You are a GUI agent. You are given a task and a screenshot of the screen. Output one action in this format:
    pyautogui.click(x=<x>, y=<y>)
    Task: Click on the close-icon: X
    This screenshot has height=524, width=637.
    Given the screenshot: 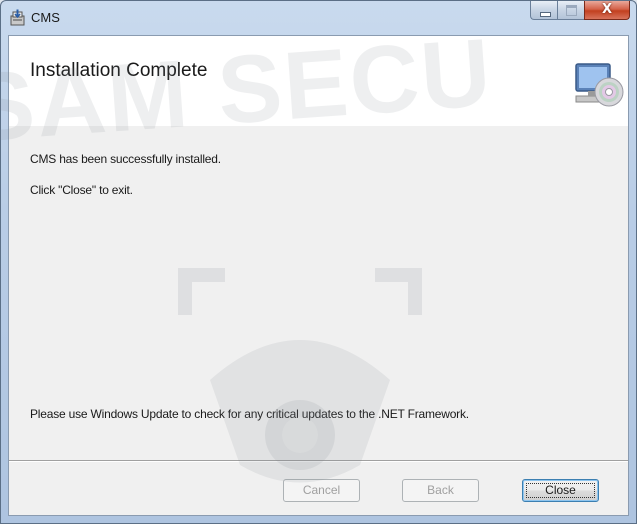 What is the action you would take?
    pyautogui.click(x=607, y=9)
    